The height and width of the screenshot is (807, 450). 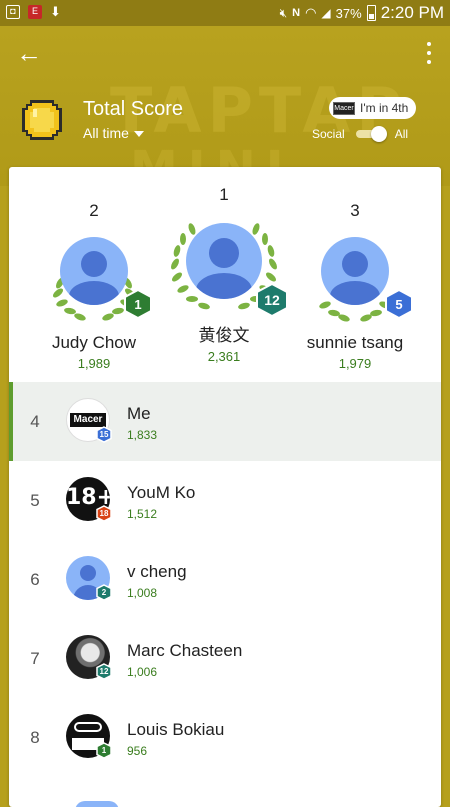 I want to click on time-period-label: All time, so click(x=106, y=133).